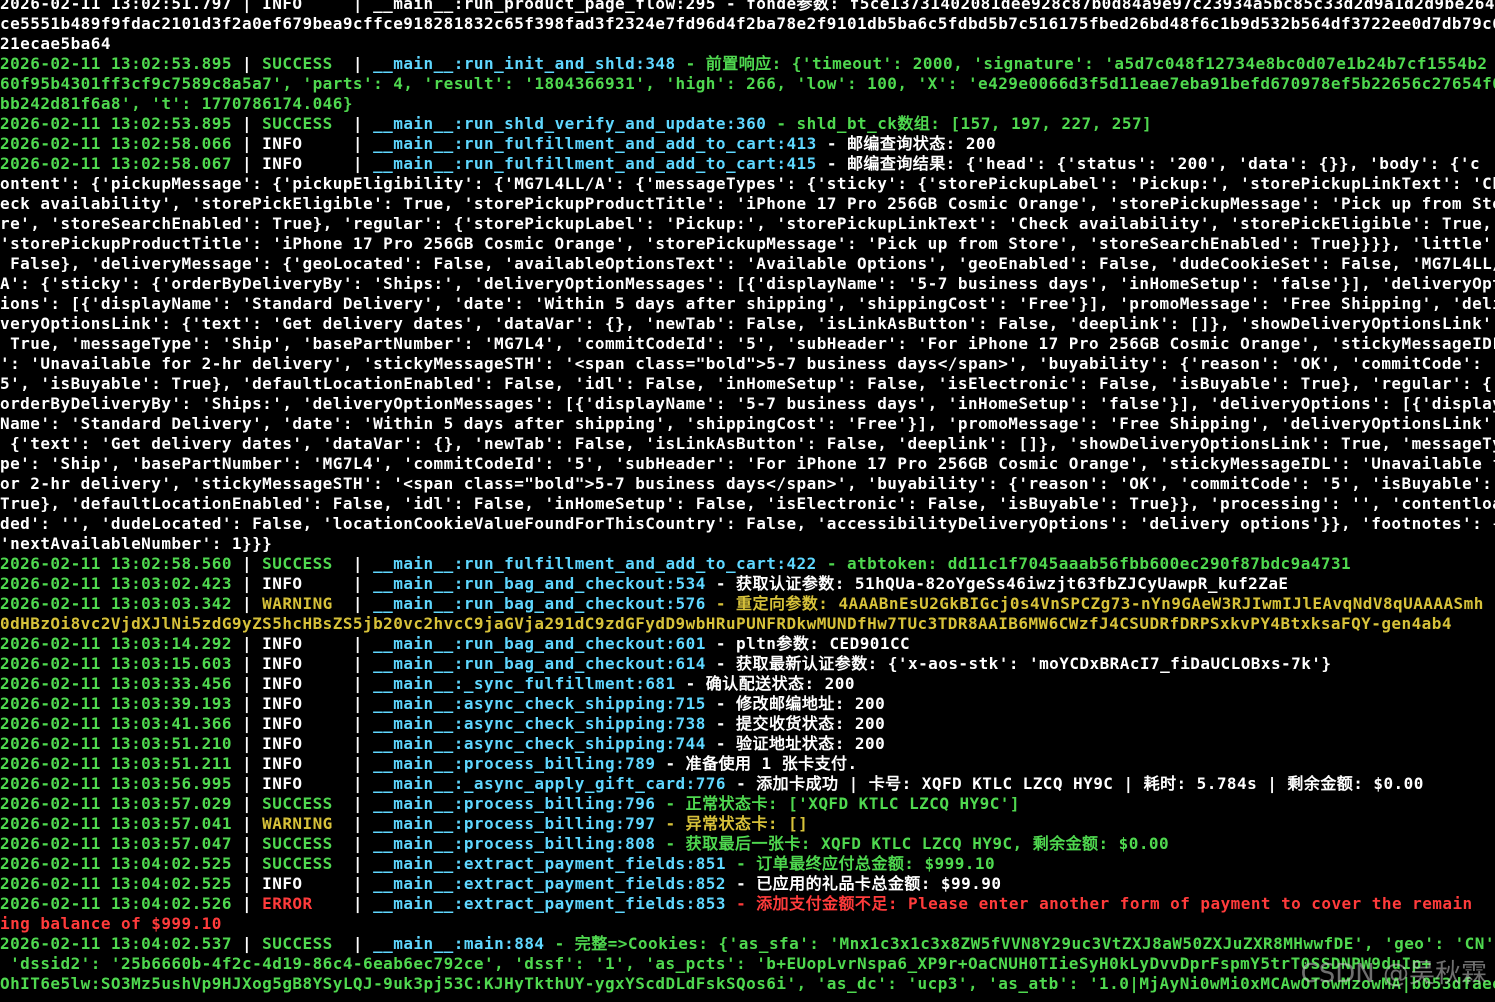 This screenshot has height=1002, width=1495. What do you see at coordinates (116, 903) in the screenshot?
I see `log-timestamp: 2026-02-11 13:04:02.526` at bounding box center [116, 903].